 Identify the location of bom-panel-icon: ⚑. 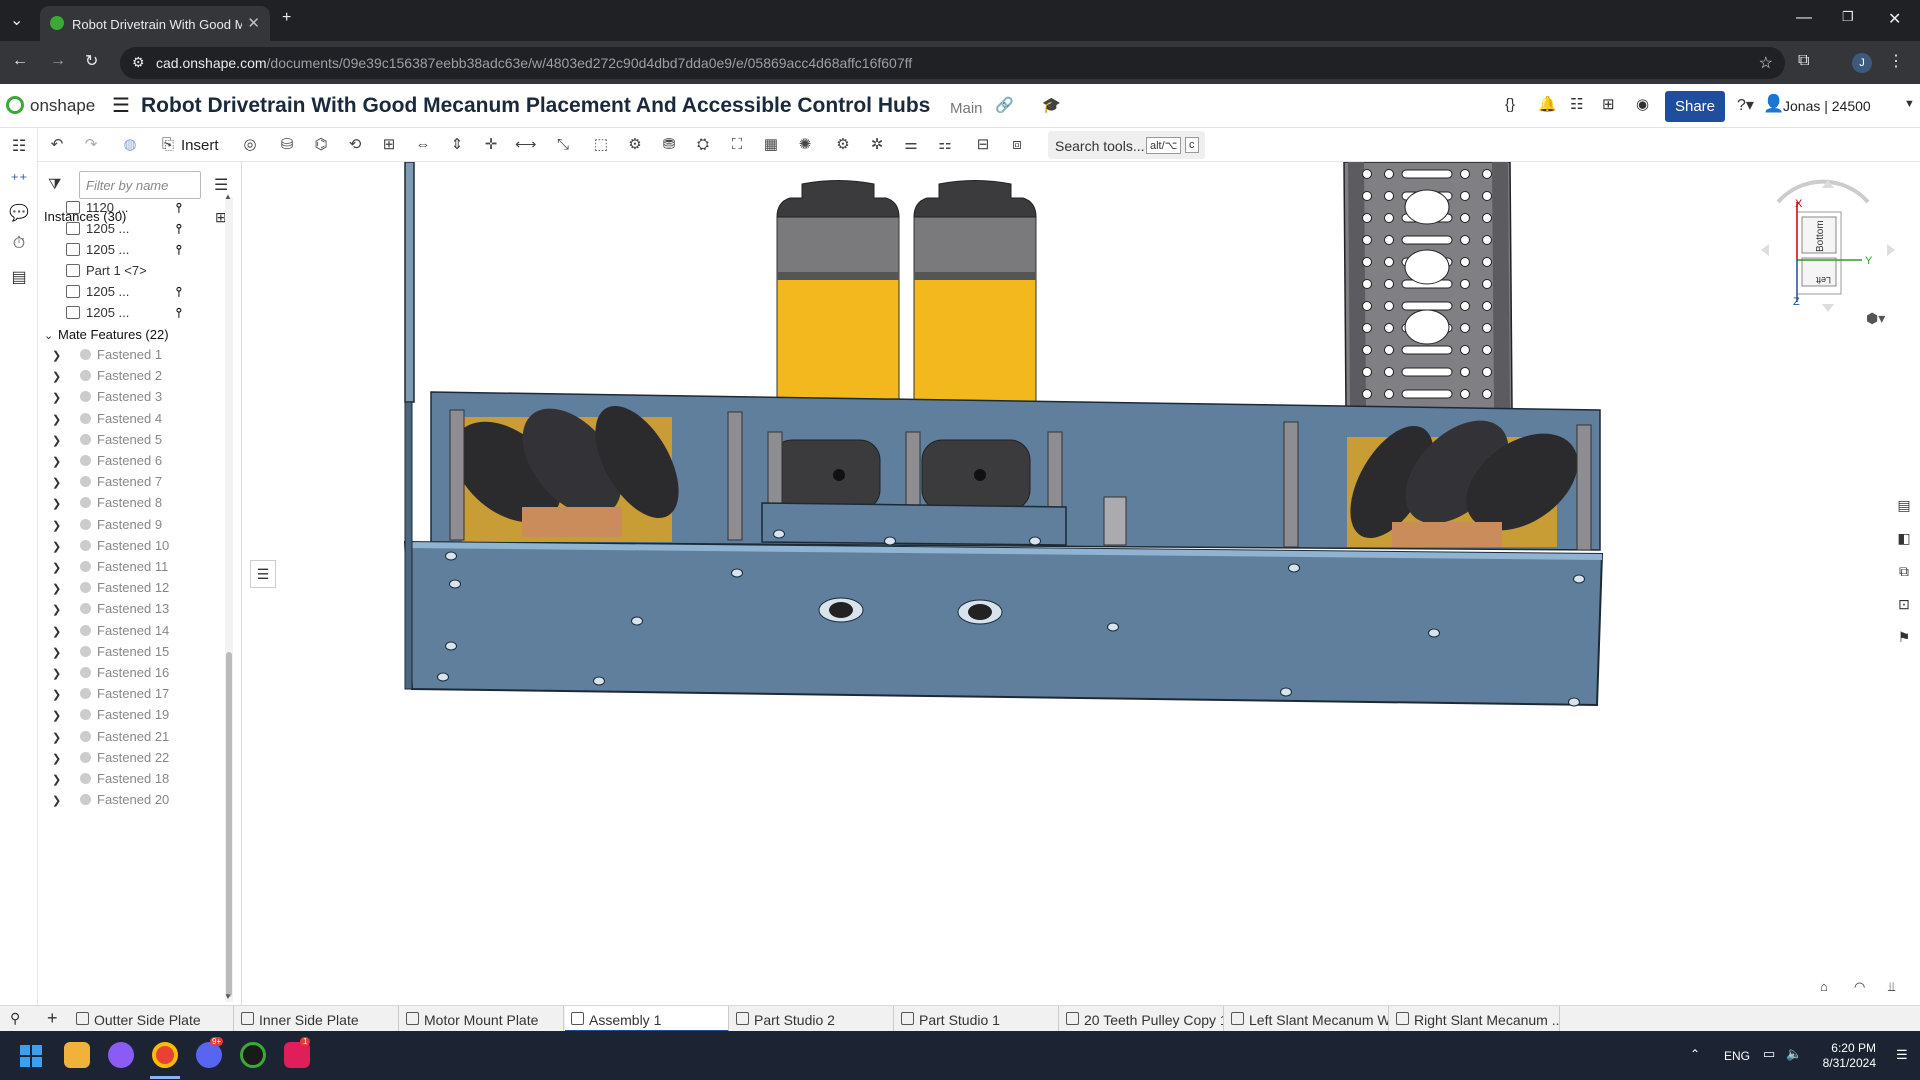
(1904, 640).